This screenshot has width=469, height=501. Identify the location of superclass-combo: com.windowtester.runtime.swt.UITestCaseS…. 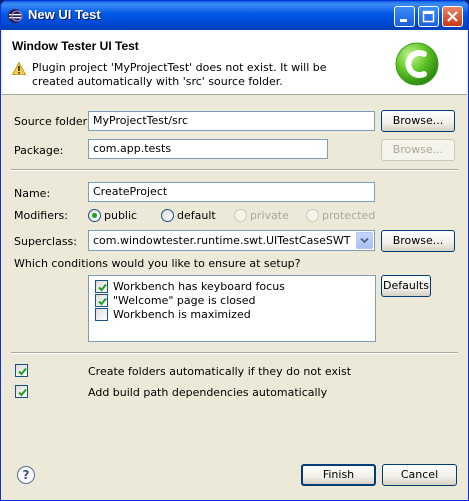
(231, 240).